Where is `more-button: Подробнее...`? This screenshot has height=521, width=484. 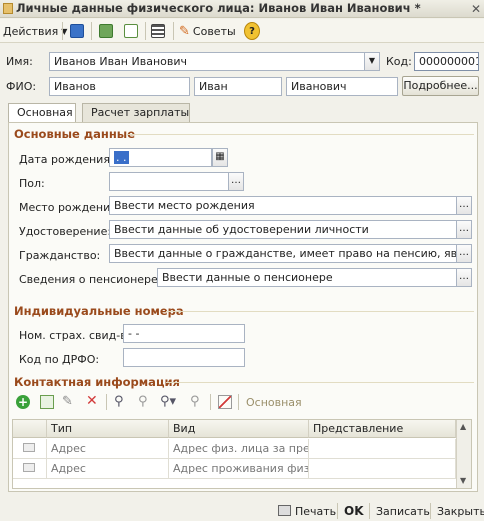
more-button: Подробнее... is located at coordinates (440, 86).